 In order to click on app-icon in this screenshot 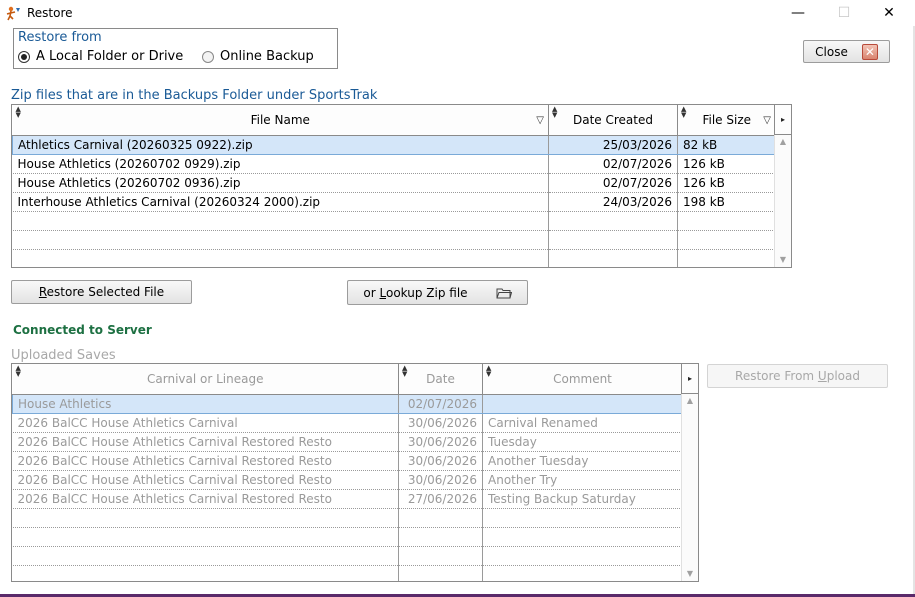, I will do `click(13, 13)`.